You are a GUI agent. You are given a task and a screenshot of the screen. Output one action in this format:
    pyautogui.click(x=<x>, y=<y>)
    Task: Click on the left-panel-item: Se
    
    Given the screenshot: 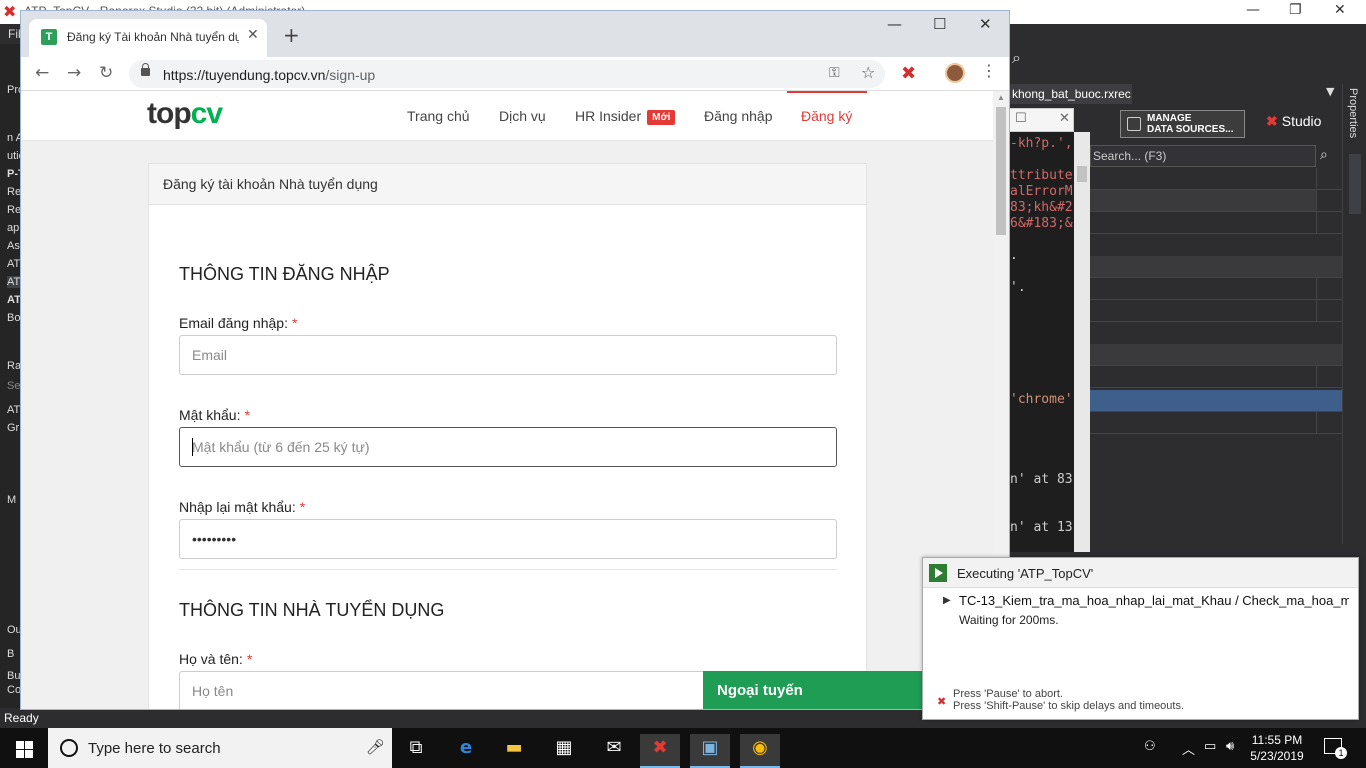 What is the action you would take?
    pyautogui.click(x=13, y=386)
    